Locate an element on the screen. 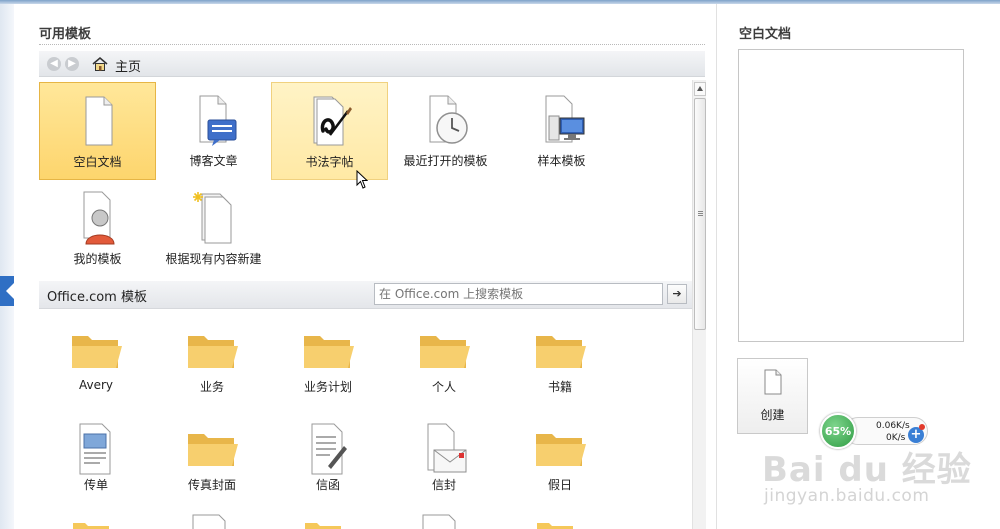 The image size is (1000, 529). envelope-icon is located at coordinates (447, 448).